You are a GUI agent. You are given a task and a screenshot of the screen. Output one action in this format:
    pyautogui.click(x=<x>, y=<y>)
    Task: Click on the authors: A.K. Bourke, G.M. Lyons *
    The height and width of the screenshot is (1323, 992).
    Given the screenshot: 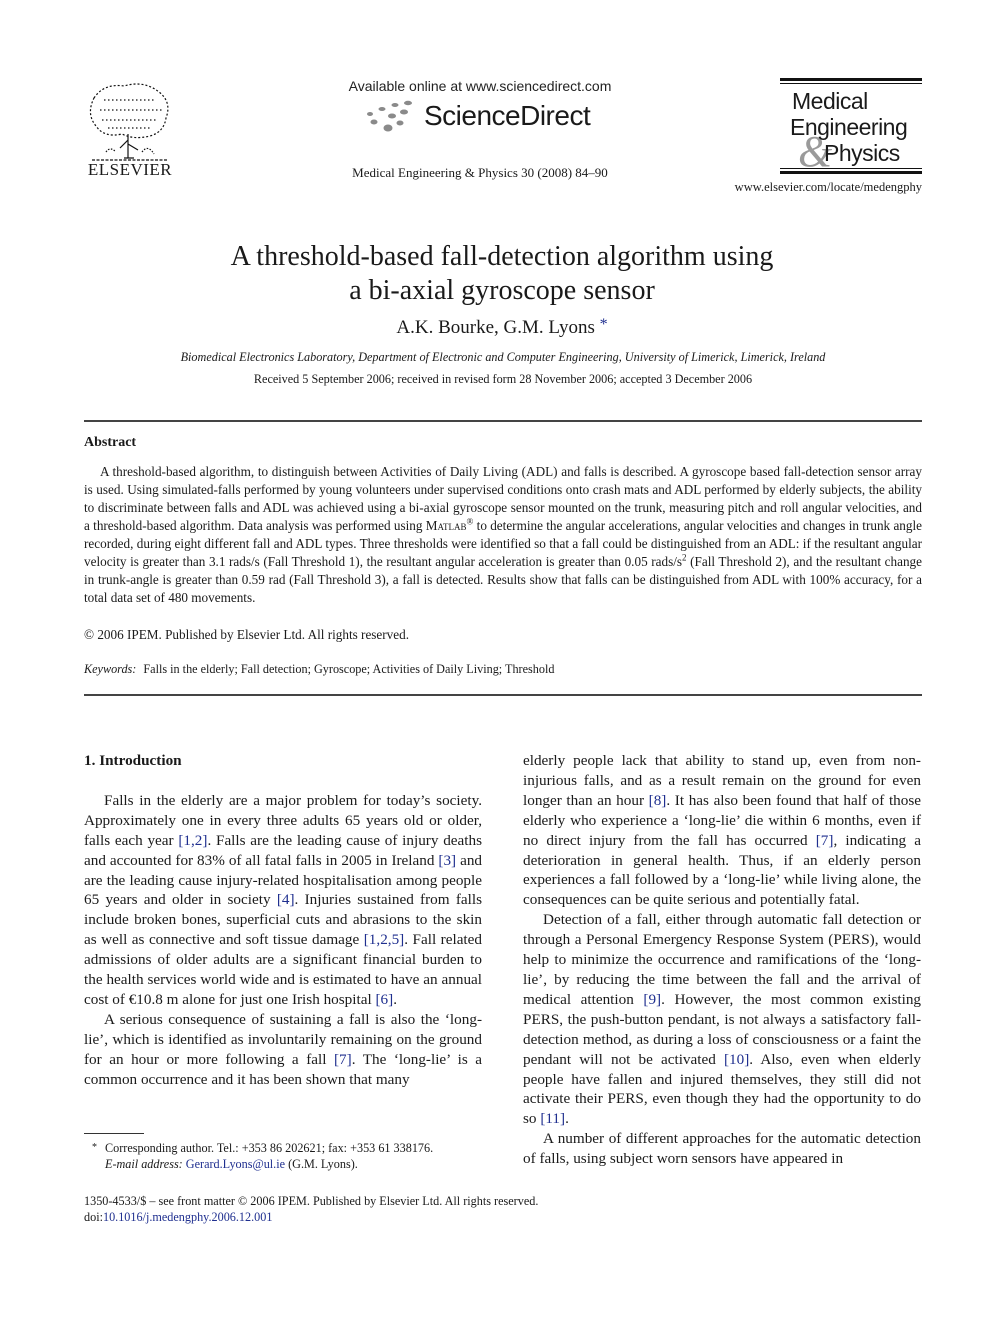 What is the action you would take?
    pyautogui.click(x=502, y=327)
    